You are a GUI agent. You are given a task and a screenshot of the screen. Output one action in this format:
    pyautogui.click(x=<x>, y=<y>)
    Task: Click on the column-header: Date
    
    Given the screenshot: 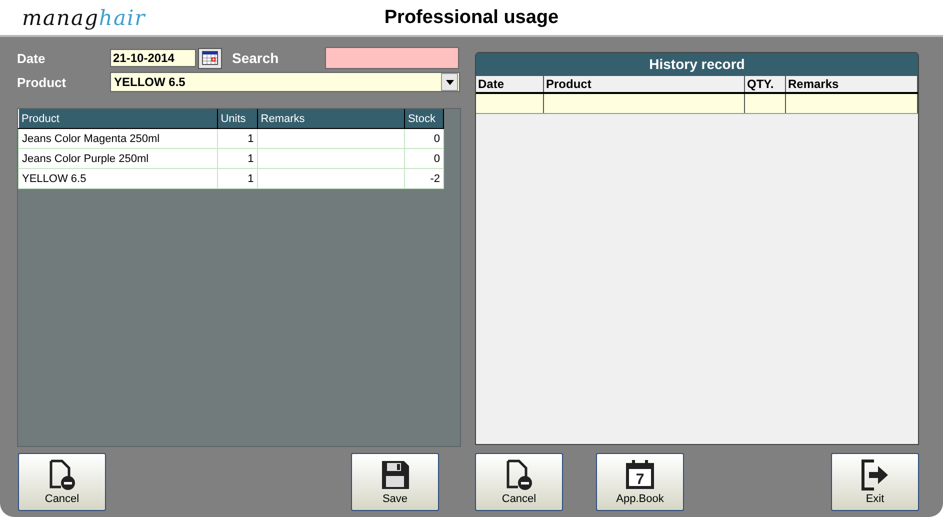 What is the action you would take?
    pyautogui.click(x=510, y=84)
    